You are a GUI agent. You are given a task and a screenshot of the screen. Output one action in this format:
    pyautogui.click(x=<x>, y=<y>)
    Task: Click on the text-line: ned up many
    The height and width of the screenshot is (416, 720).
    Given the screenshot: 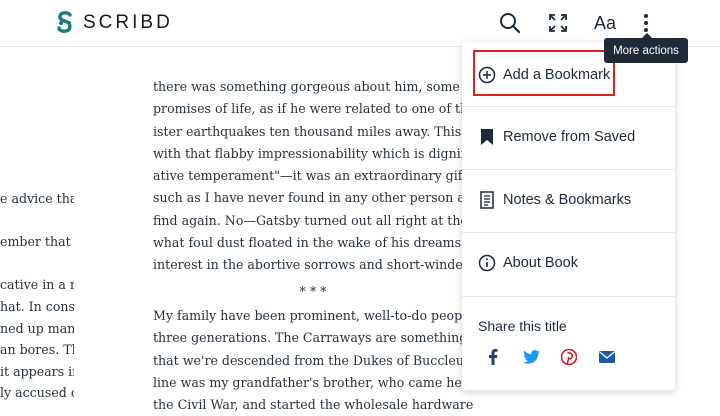 What is the action you would take?
    pyautogui.click(x=37, y=328)
    